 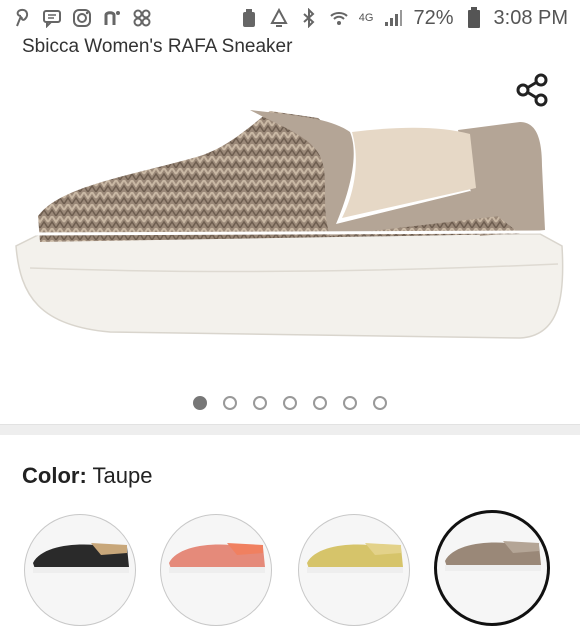 What do you see at coordinates (339, 18) in the screenshot?
I see `wifi-icon` at bounding box center [339, 18].